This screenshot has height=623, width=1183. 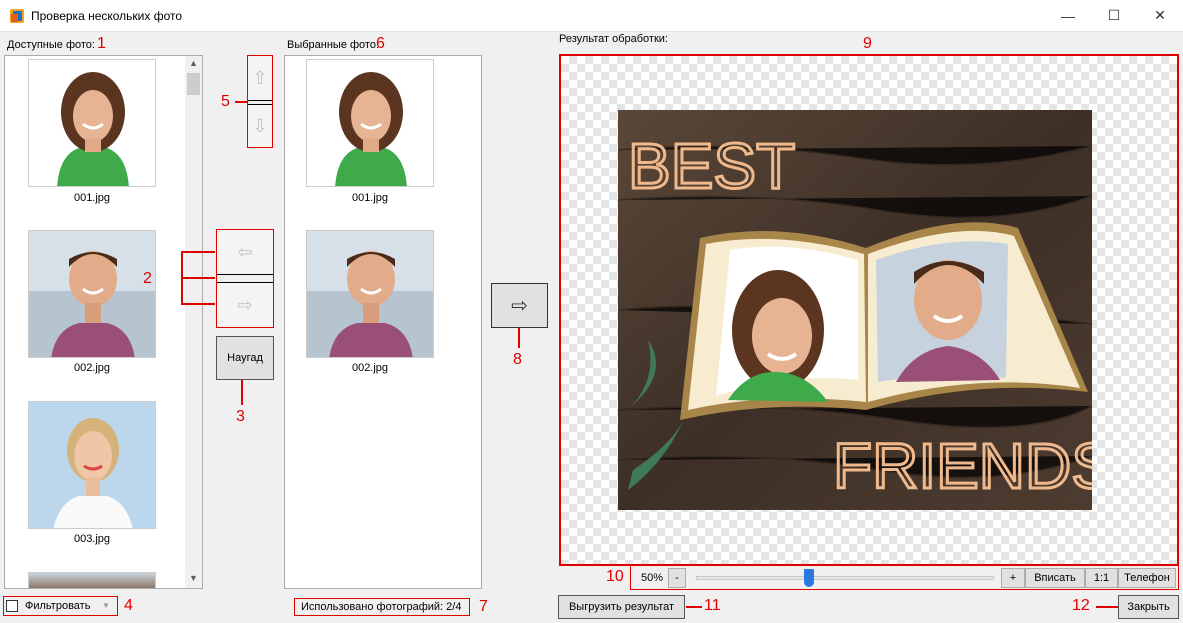 What do you see at coordinates (225, 101) in the screenshot?
I see `marker-5: 5` at bounding box center [225, 101].